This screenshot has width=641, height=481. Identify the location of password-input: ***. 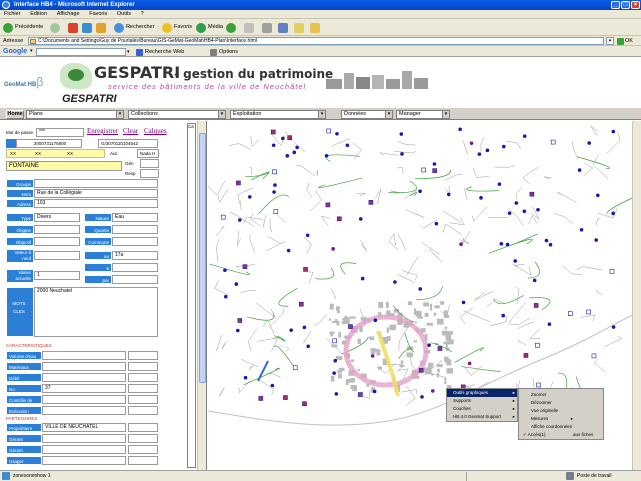
(60, 132).